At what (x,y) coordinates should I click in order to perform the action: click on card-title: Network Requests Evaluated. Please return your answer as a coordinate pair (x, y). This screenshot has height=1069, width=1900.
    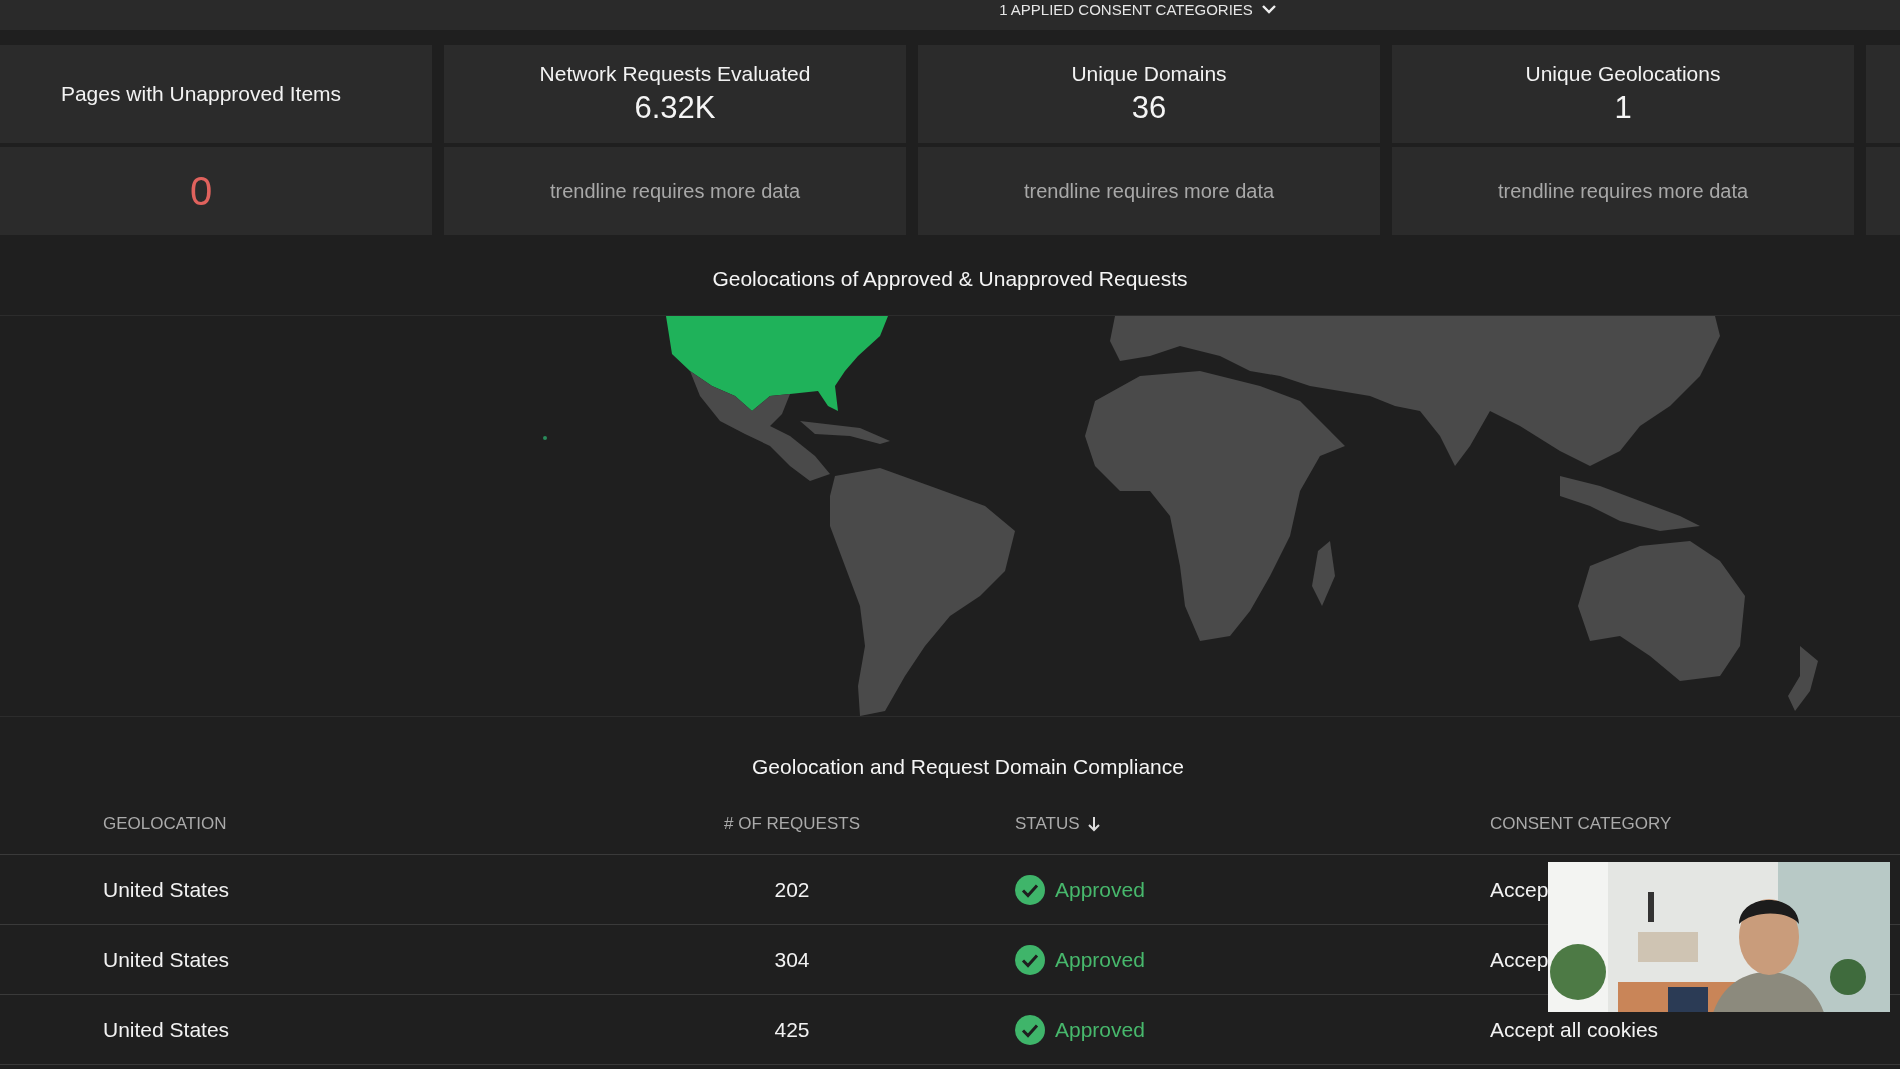
    Looking at the image, I should click on (675, 74).